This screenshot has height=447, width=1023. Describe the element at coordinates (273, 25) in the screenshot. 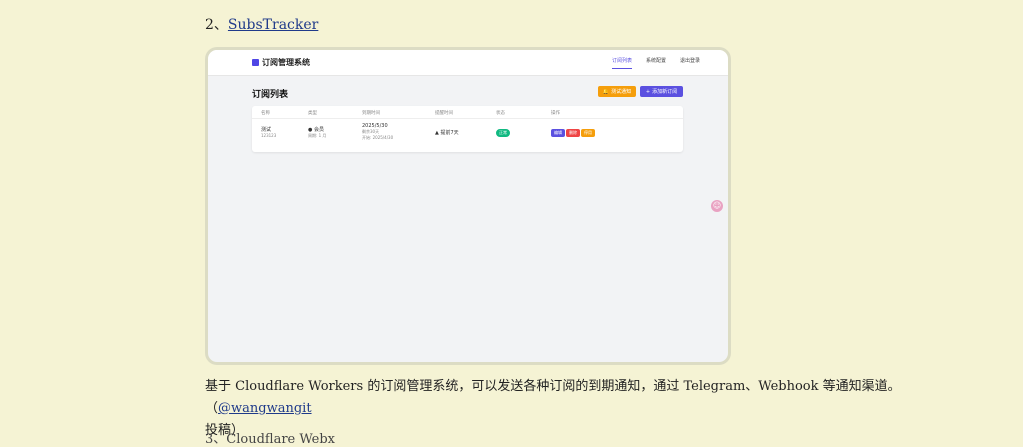

I see `substracker-link: SubsTracker` at that location.